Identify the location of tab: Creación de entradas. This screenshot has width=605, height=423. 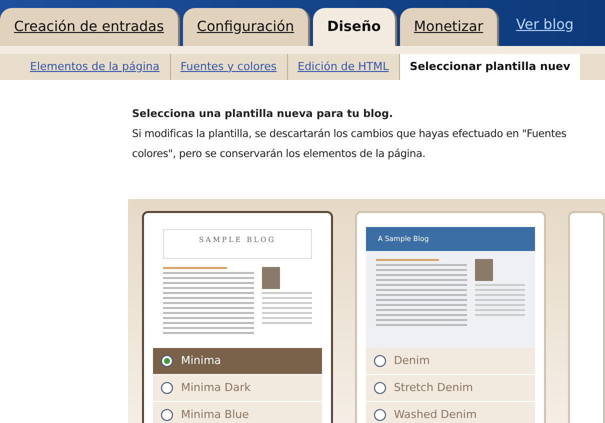
(90, 27).